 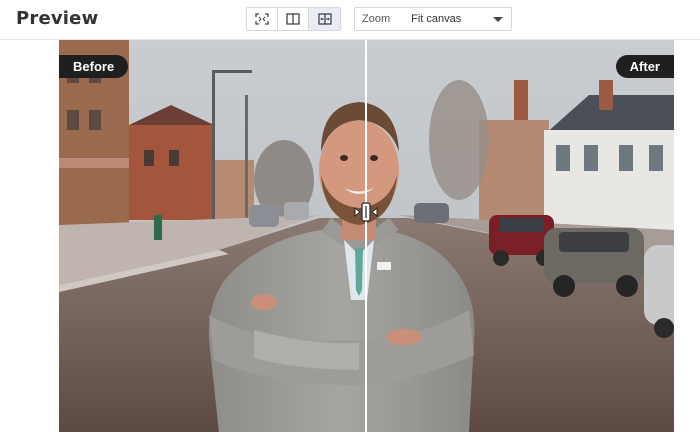 What do you see at coordinates (376, 19) in the screenshot?
I see `zoom-label: Zoom` at bounding box center [376, 19].